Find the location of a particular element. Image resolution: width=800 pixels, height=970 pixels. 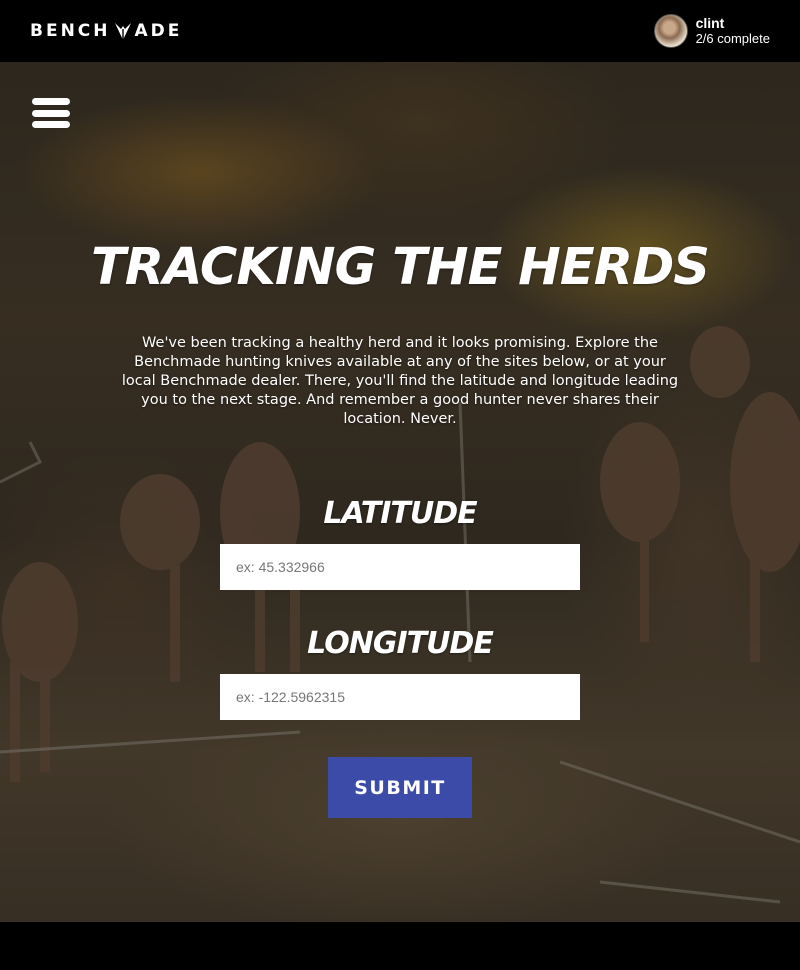

benchmade-logo: BENCH ADE is located at coordinates (106, 31).